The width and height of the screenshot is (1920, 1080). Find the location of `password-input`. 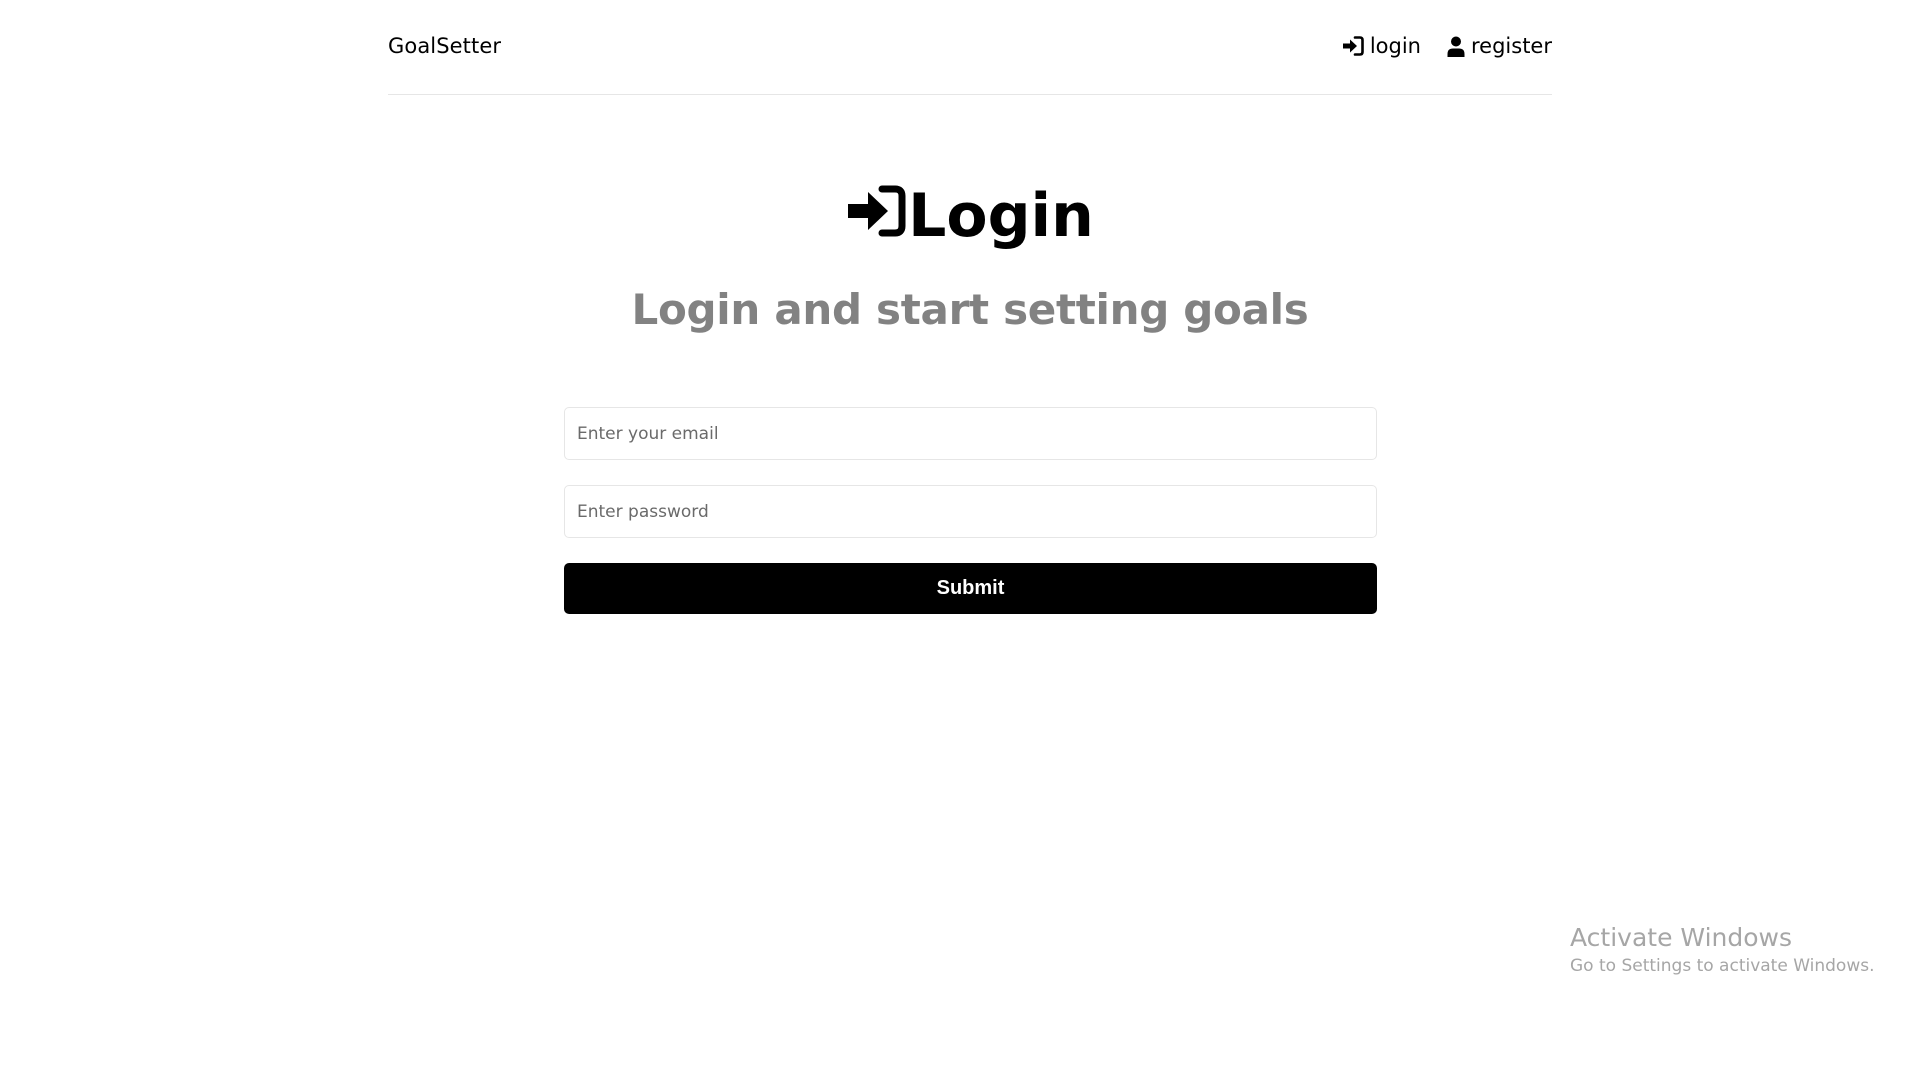

password-input is located at coordinates (970, 511).